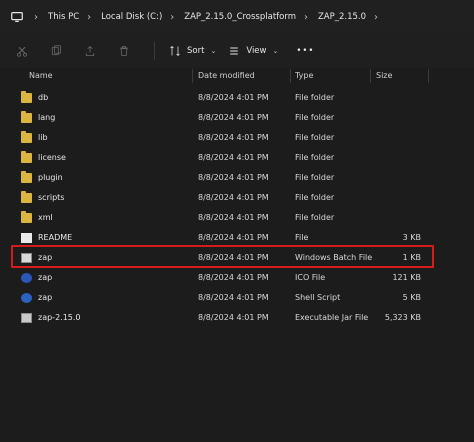 Image resolution: width=474 pixels, height=442 pixels. I want to click on file-row: db 8/8/2024 4:01 PM File folder, so click(237, 98).